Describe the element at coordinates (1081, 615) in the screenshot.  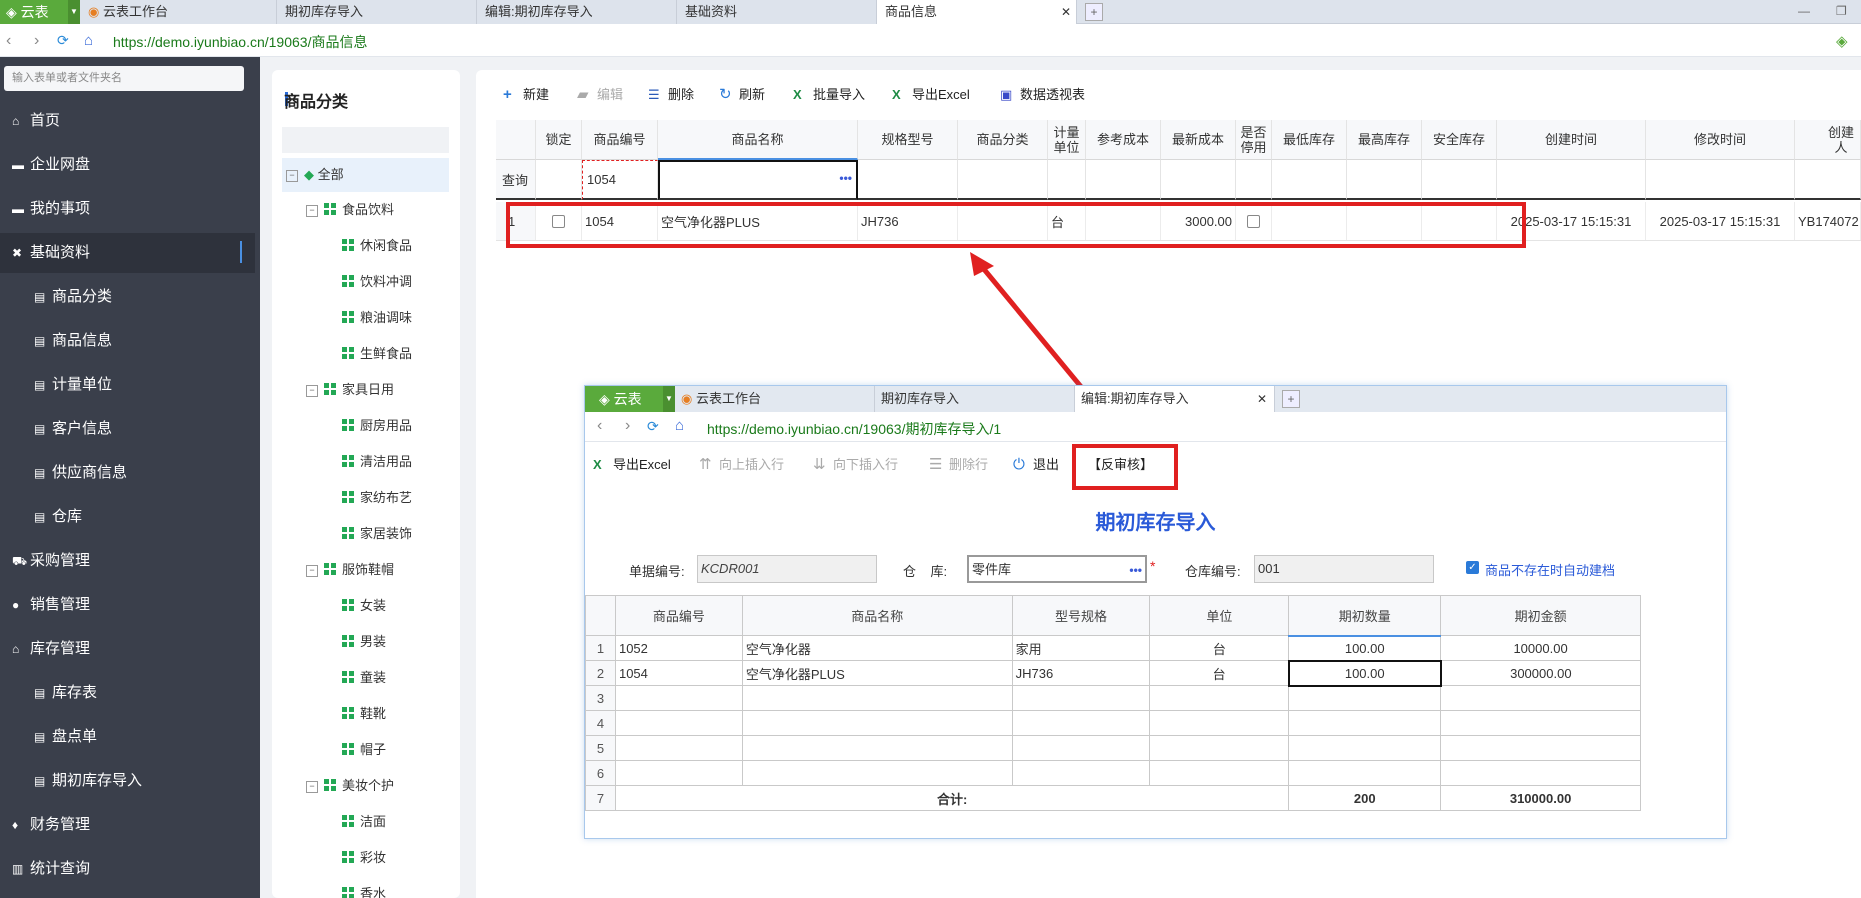
I see `col-header-spec: 型号规格` at that location.